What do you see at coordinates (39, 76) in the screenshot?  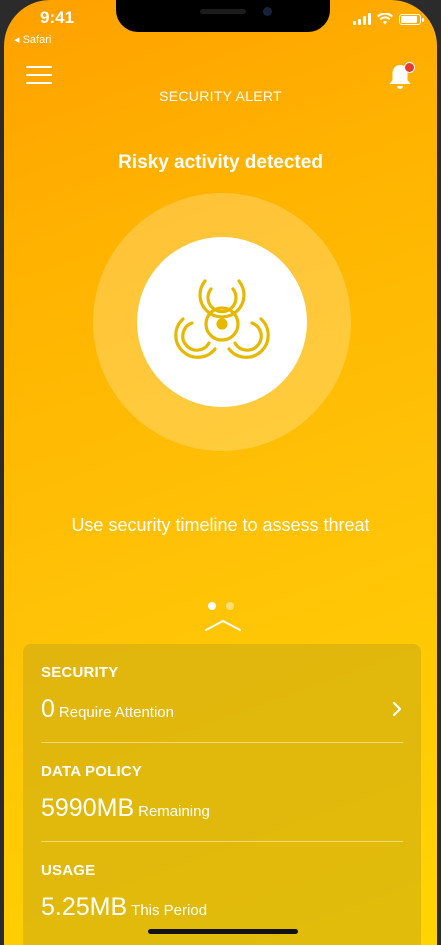 I see `menu-button` at bounding box center [39, 76].